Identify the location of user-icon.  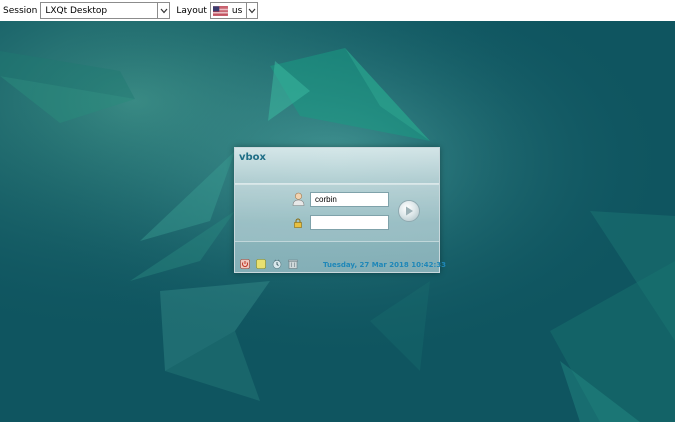
(298, 199).